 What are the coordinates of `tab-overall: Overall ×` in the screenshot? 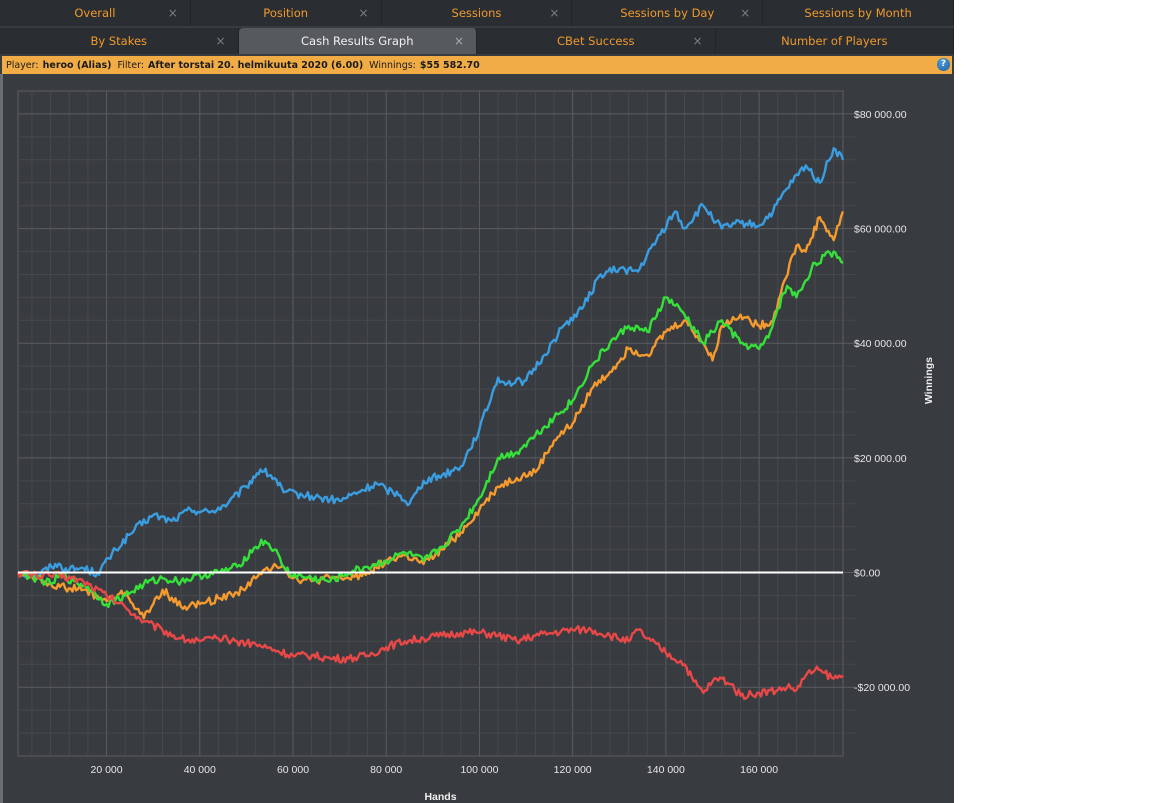 It's located at (95, 13).